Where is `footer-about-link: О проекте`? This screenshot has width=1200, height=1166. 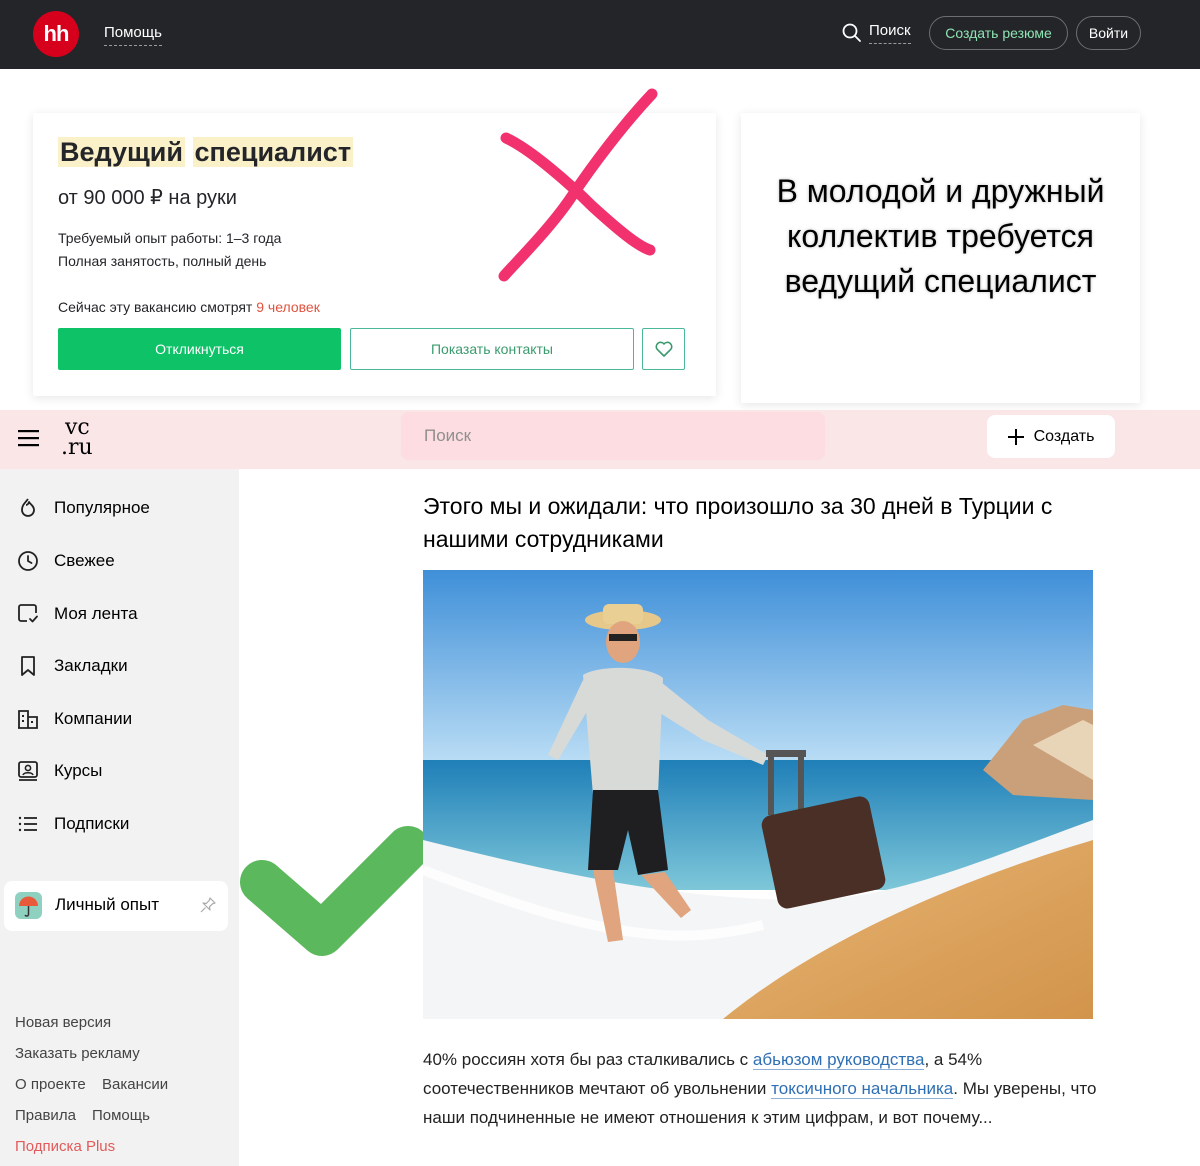
footer-about-link: О проекте is located at coordinates (50, 1084).